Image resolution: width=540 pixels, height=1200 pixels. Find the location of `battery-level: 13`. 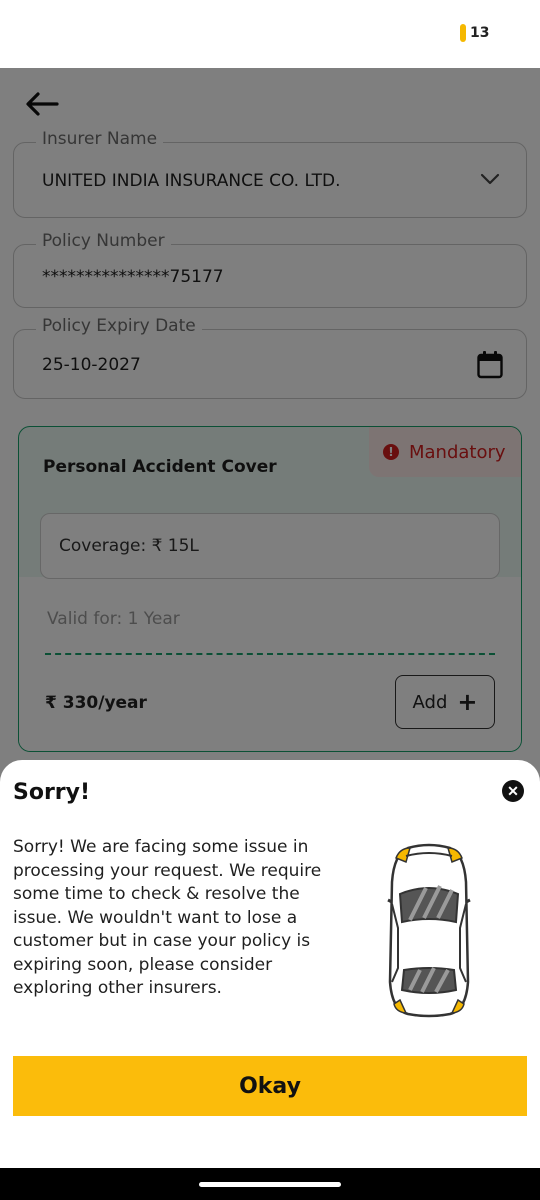

battery-level: 13 is located at coordinates (480, 33).